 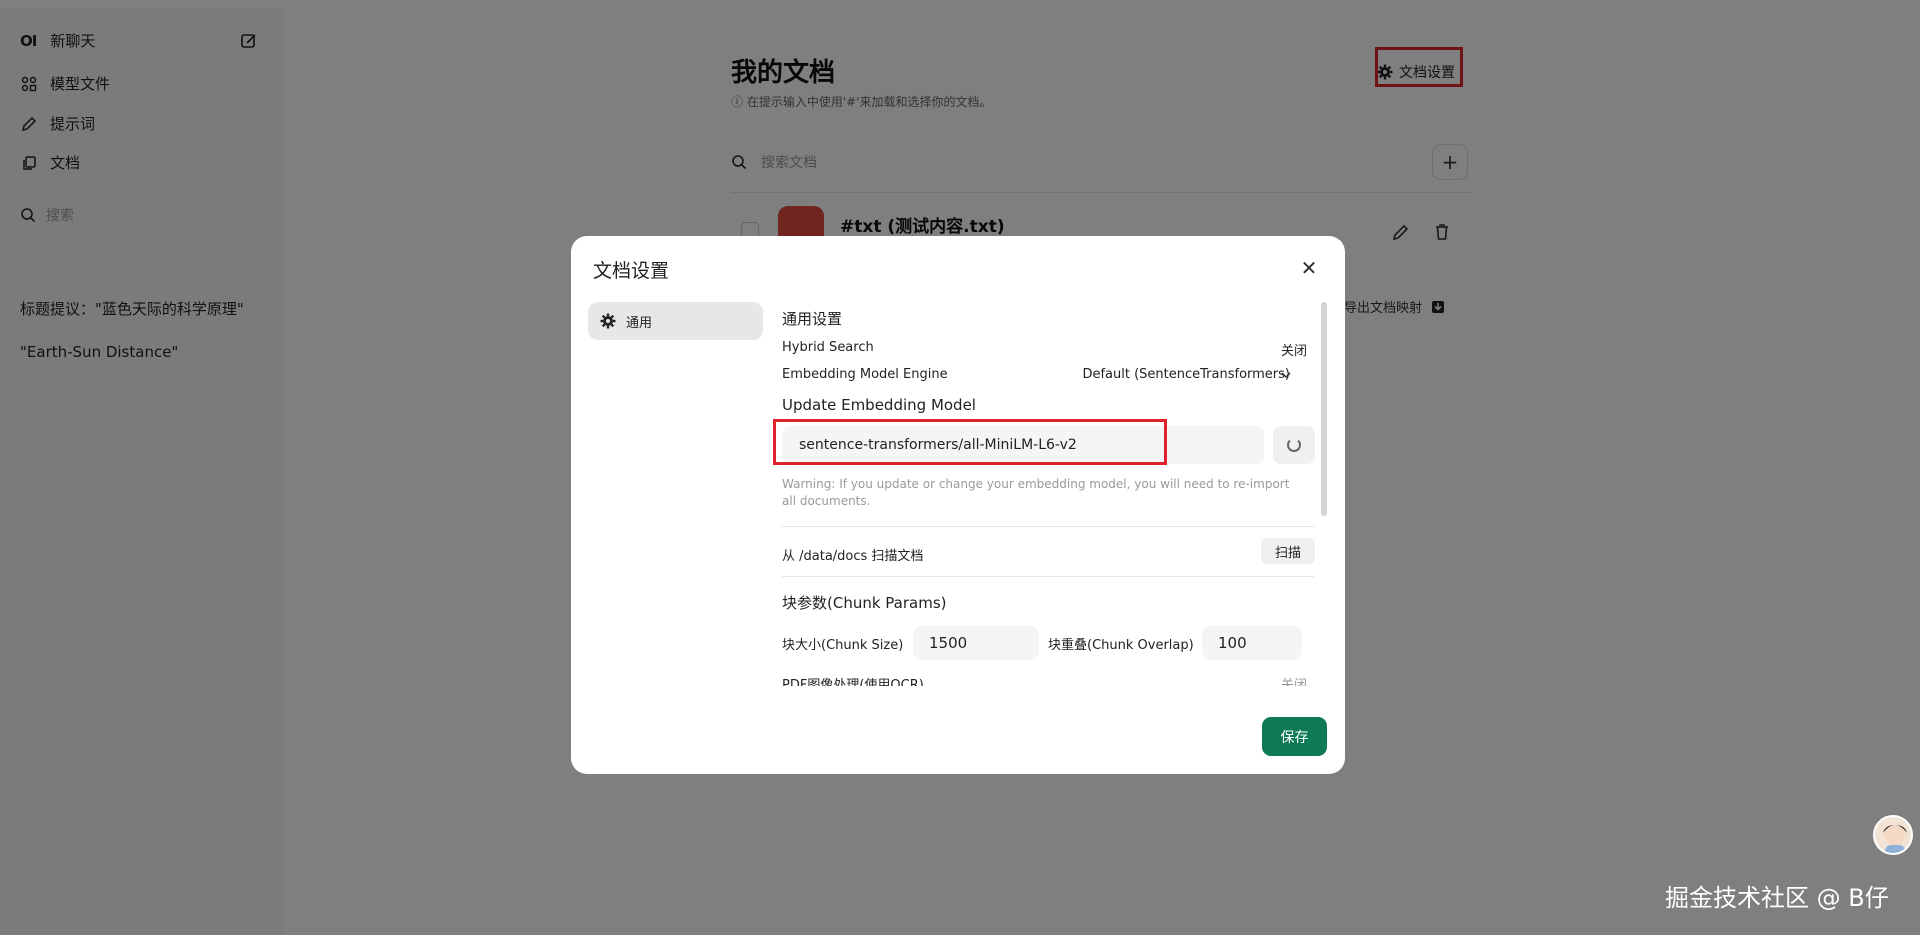 I want to click on chunk-overlap-label: 块重叠(Chunk Overlap), so click(x=1121, y=645).